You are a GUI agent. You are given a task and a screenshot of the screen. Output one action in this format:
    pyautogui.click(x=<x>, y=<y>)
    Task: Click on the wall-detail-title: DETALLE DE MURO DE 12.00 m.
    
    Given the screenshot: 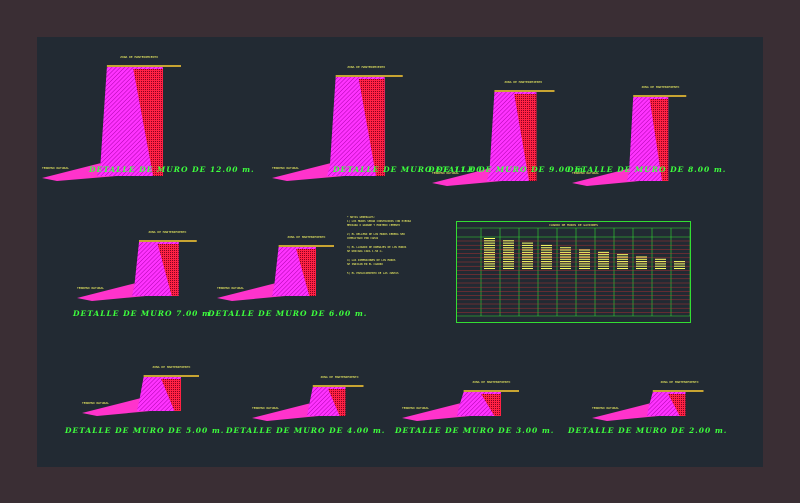 What is the action you would take?
    pyautogui.click(x=172, y=169)
    